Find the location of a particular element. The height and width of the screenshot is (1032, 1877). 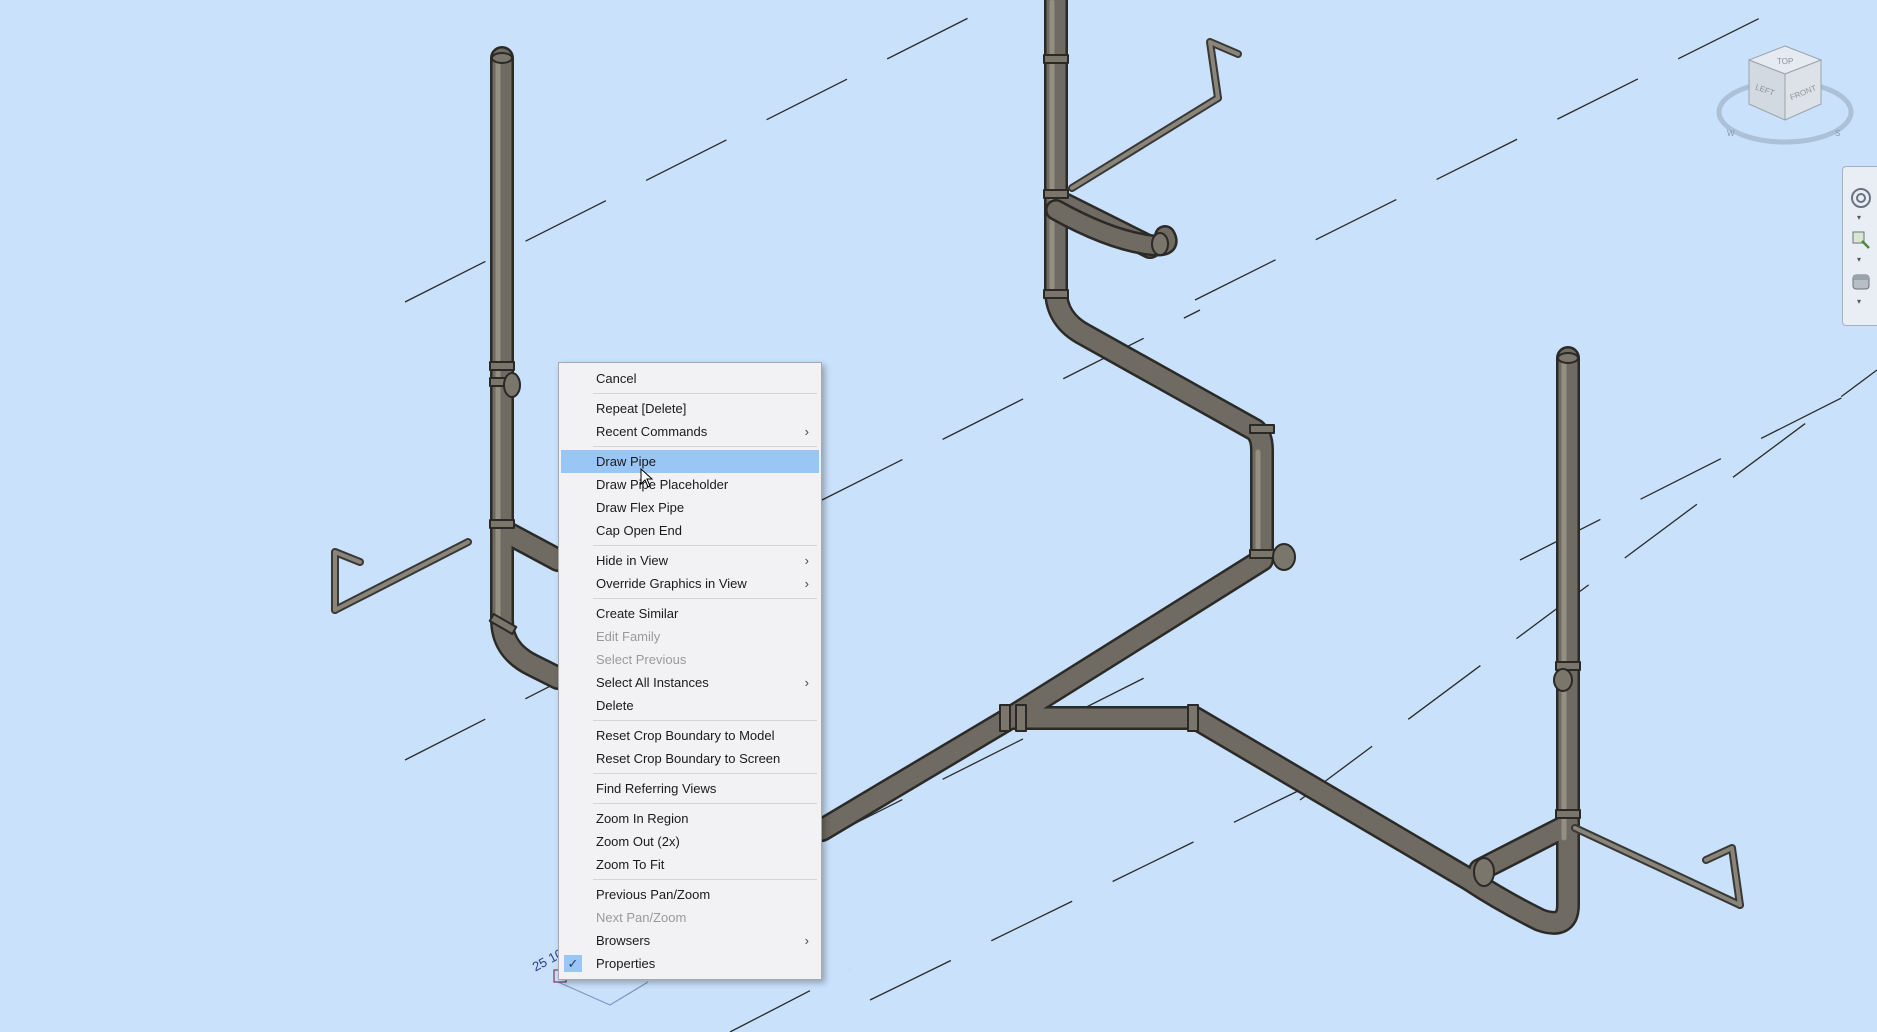

menu-item-find-referring-views: Find Referring Views is located at coordinates (690, 788).